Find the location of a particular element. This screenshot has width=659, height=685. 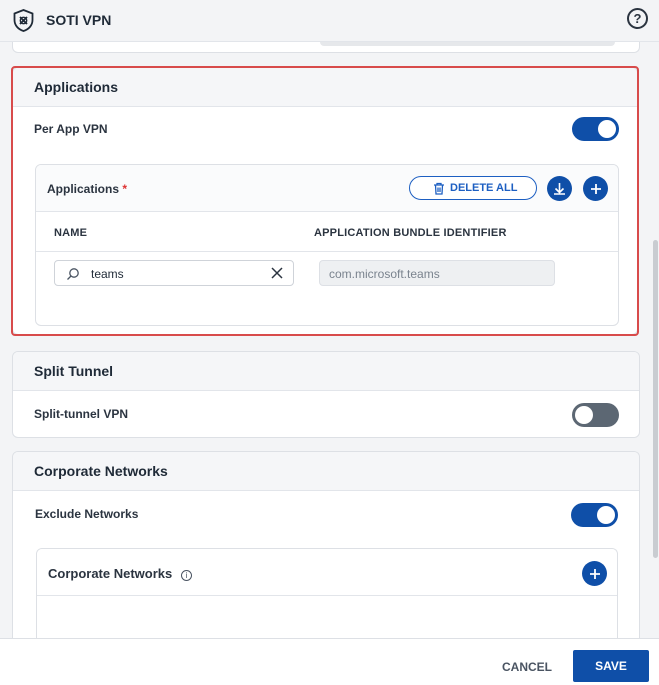

soti-shield-logo-icon is located at coordinates (23, 20).